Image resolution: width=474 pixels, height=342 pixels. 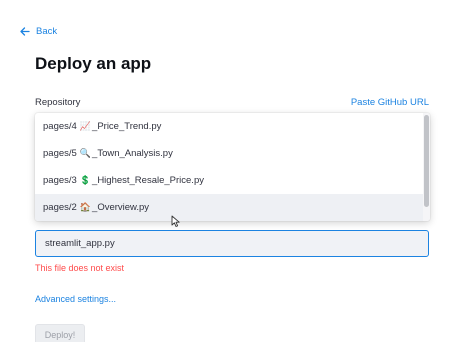 What do you see at coordinates (47, 31) in the screenshot?
I see `back-label: Back` at bounding box center [47, 31].